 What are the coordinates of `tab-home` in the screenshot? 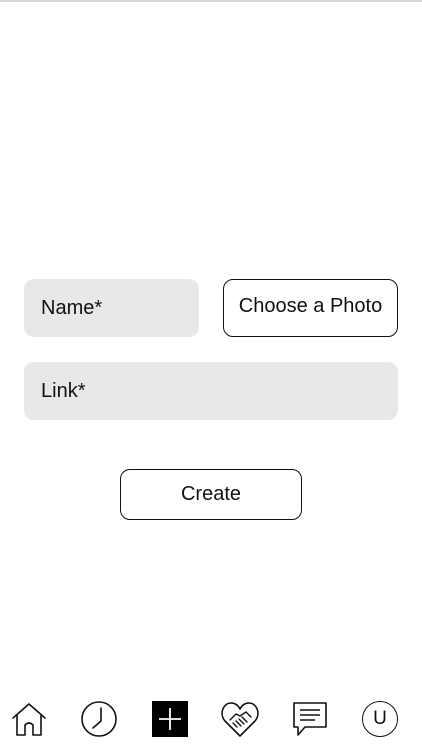 It's located at (29, 719).